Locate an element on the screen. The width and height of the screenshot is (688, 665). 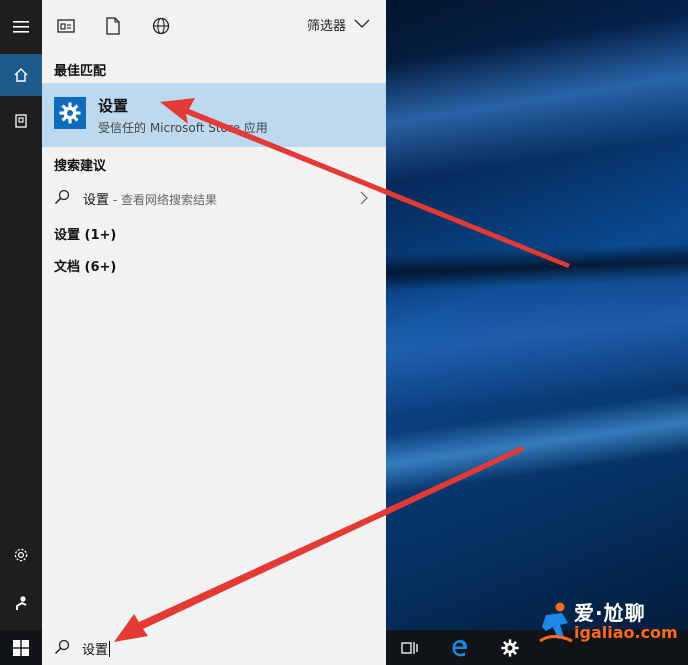
settings-group-heading: 设置 (1+) is located at coordinates (85, 233).